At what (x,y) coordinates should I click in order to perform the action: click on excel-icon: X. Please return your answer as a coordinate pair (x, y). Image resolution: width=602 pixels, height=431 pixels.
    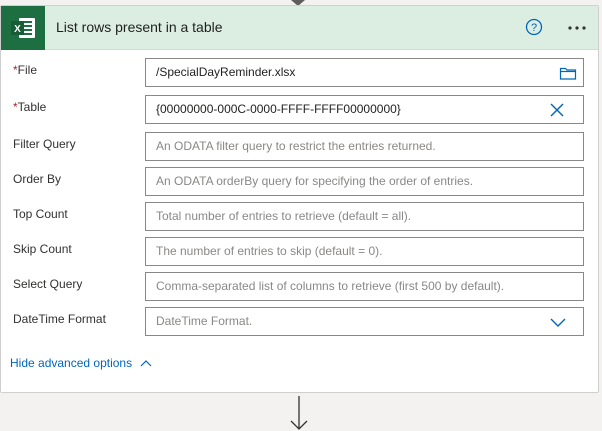
    Looking at the image, I should click on (23, 28).